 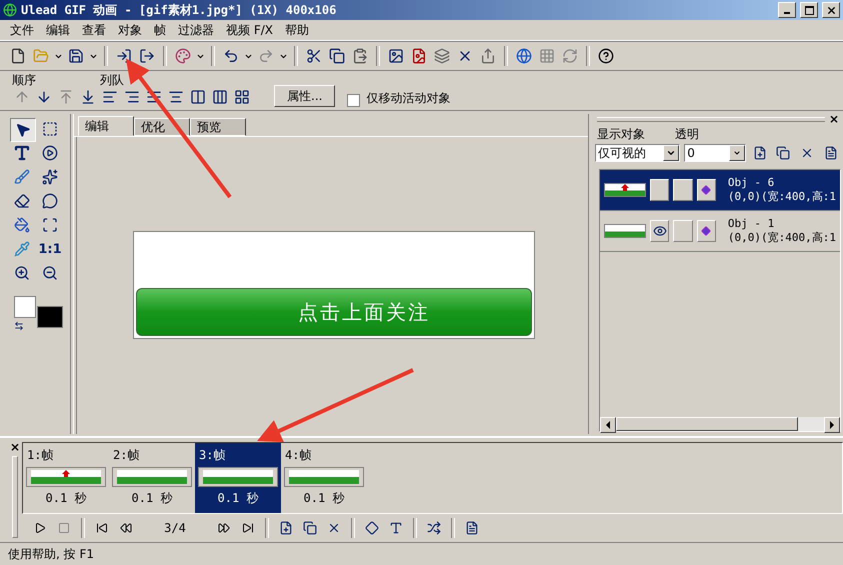 I want to click on scroll-left-icon, so click(x=608, y=425).